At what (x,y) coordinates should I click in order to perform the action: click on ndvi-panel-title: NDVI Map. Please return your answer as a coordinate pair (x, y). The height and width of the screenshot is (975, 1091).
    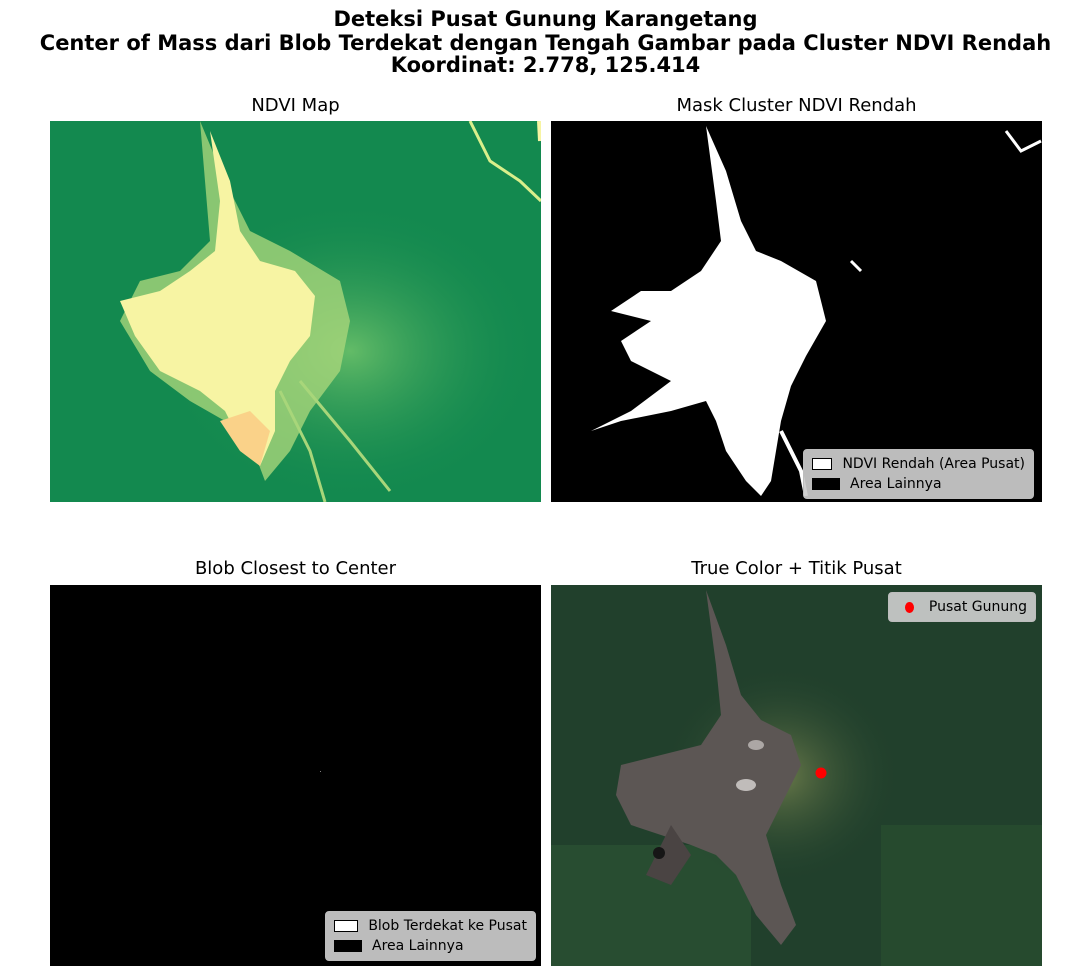
    Looking at the image, I should click on (295, 105).